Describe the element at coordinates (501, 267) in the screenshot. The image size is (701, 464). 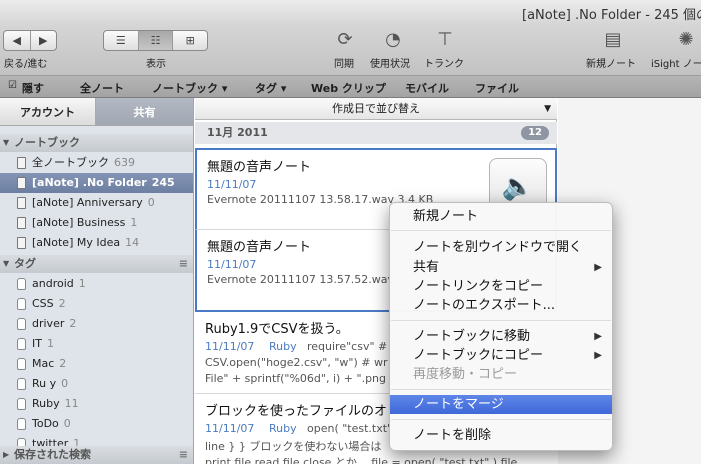
I see `menu-item-share: 共有 ▶` at that location.